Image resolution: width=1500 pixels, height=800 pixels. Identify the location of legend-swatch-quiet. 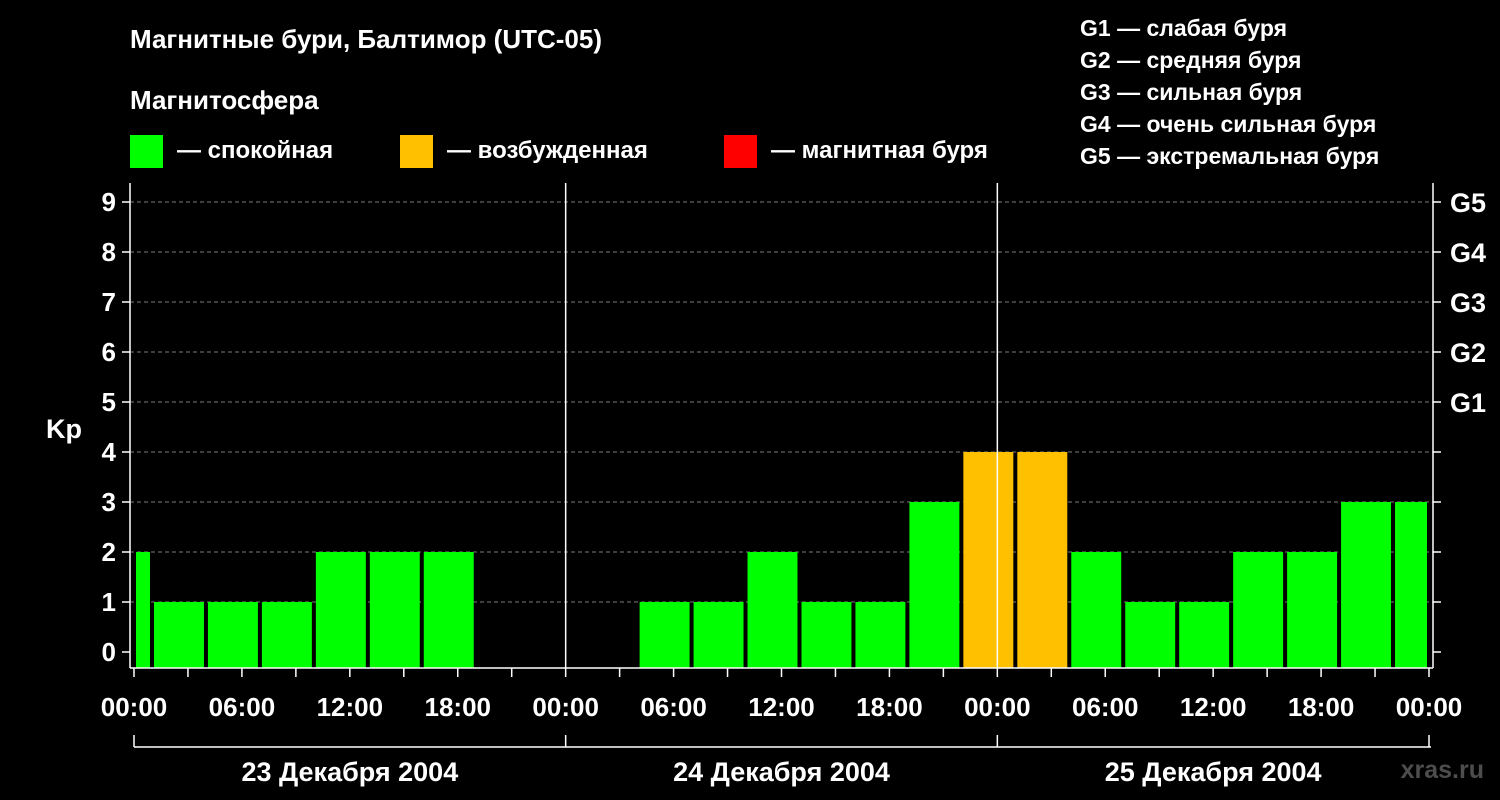
(146, 151).